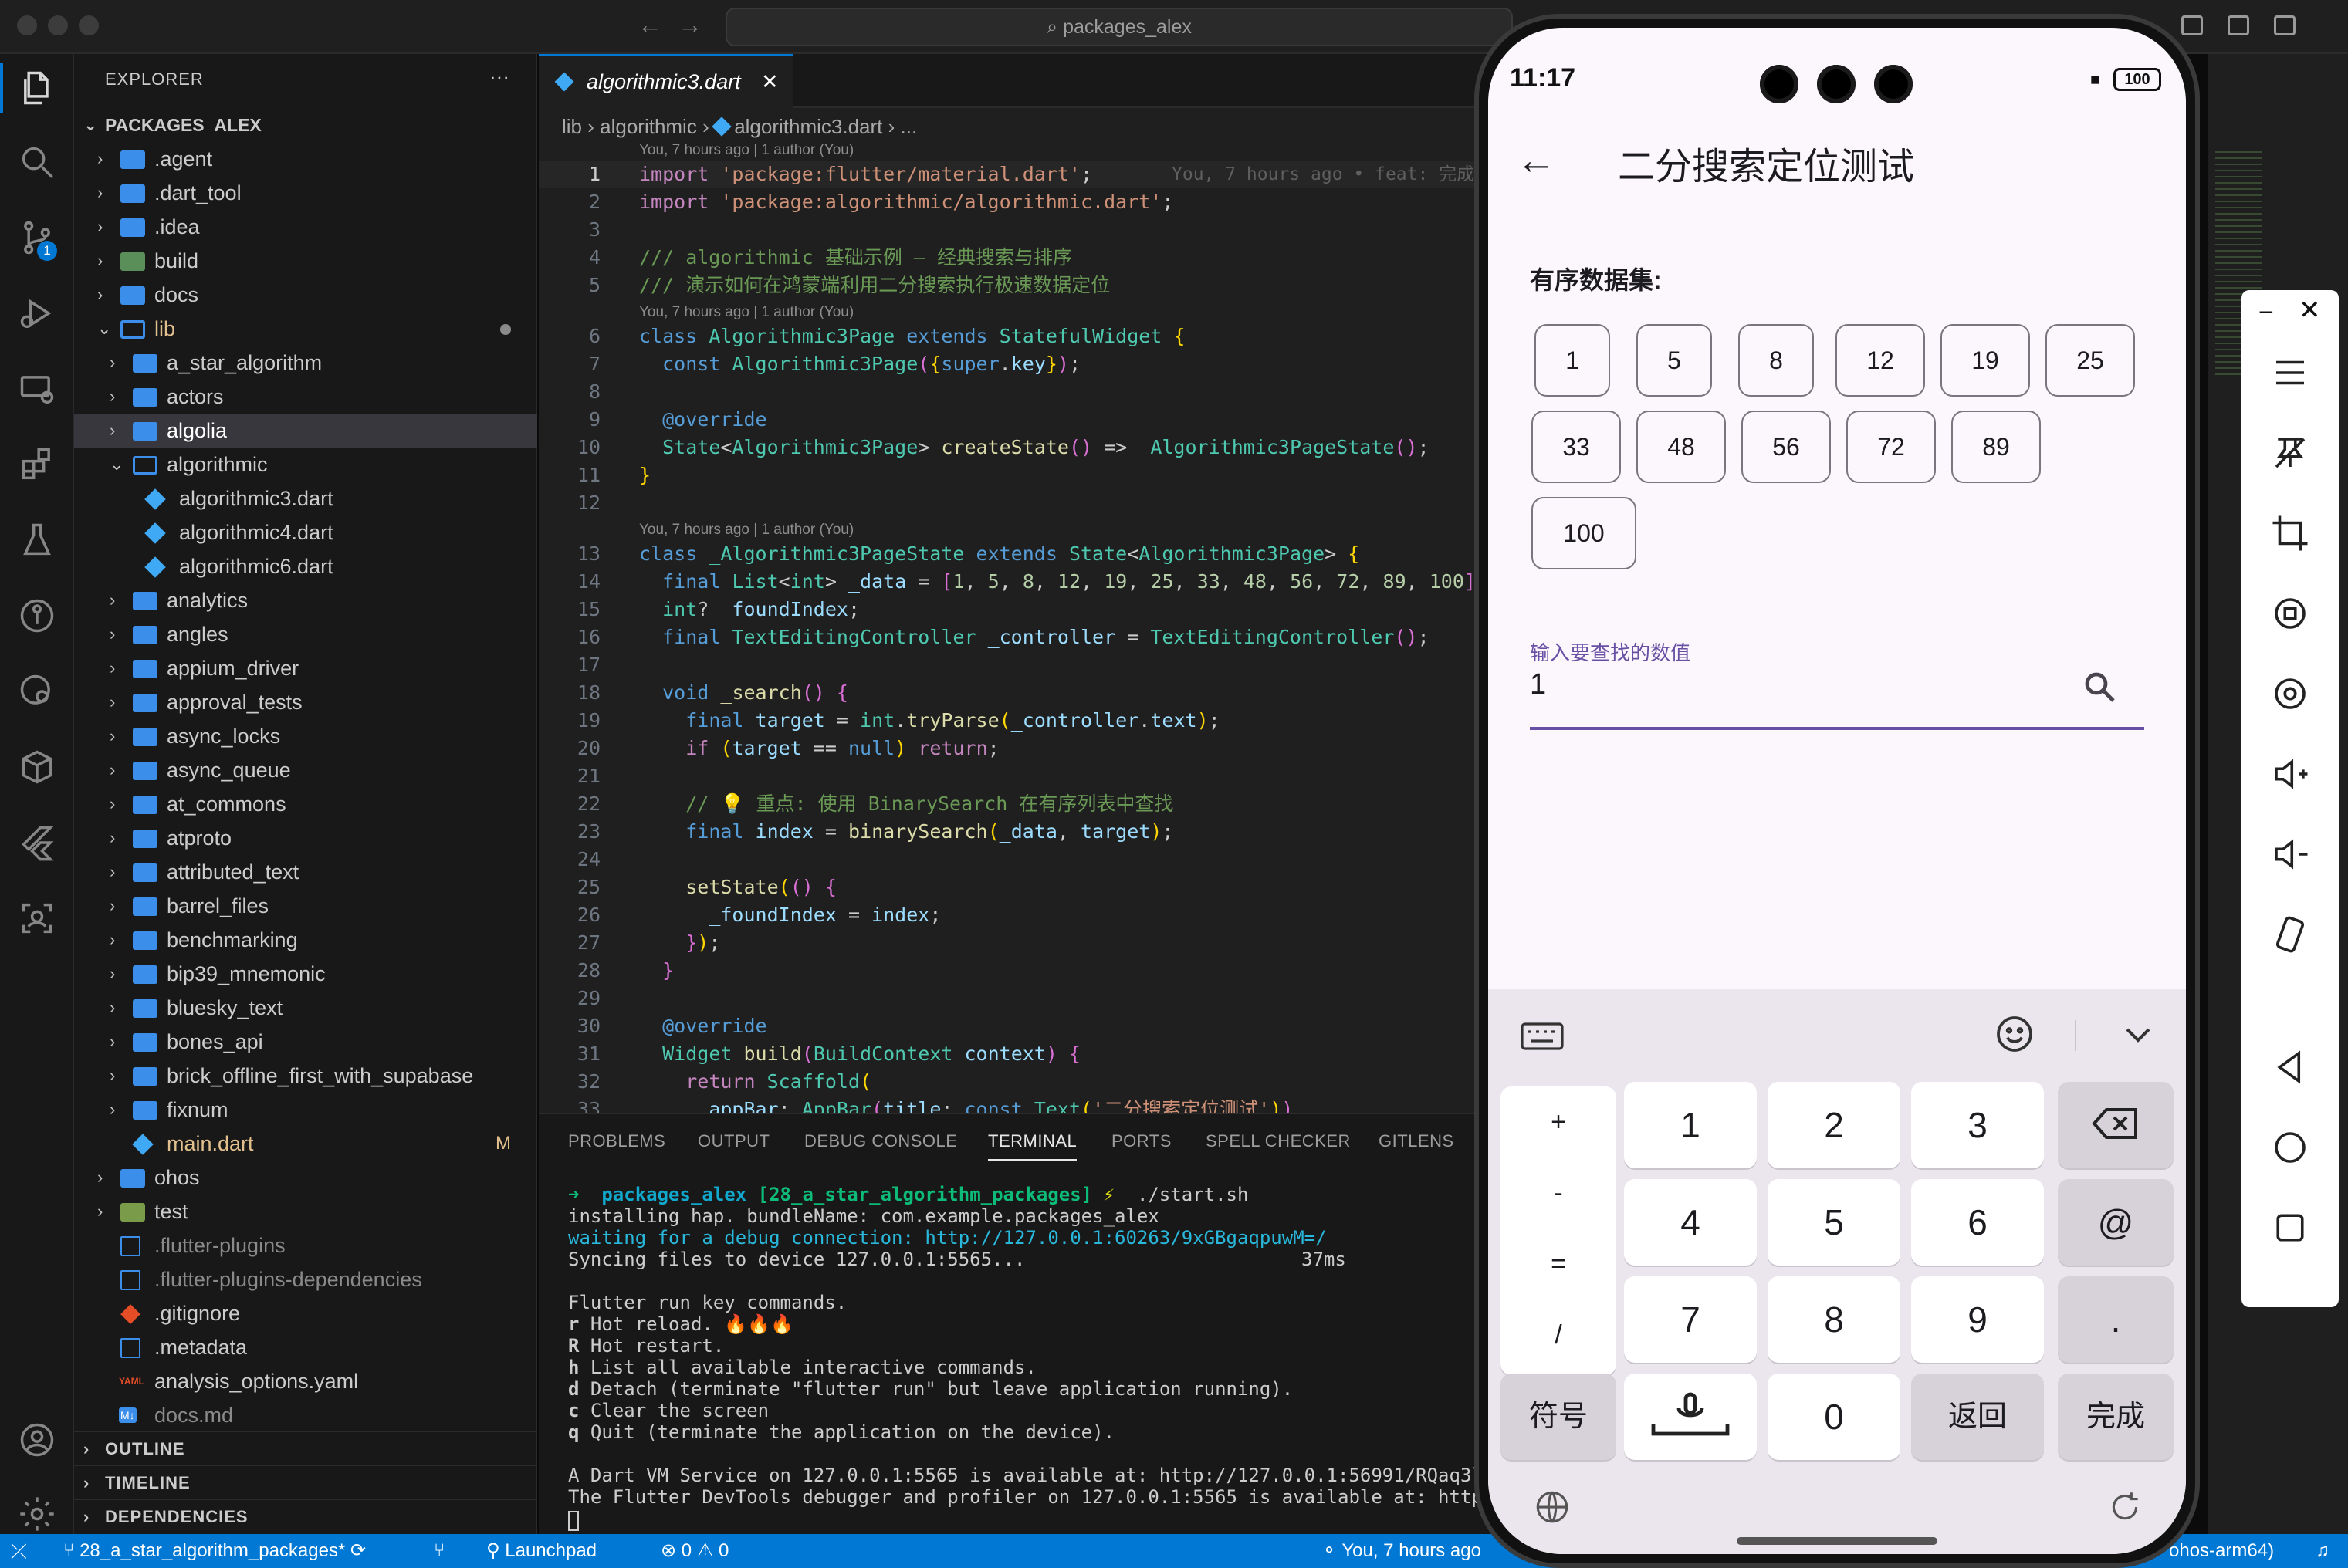  Describe the element at coordinates (305, 634) in the screenshot. I see `tree-item: › angles` at that location.